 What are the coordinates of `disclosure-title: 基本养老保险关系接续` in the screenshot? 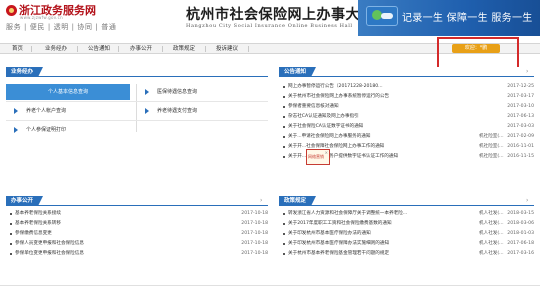 It's located at (38, 213).